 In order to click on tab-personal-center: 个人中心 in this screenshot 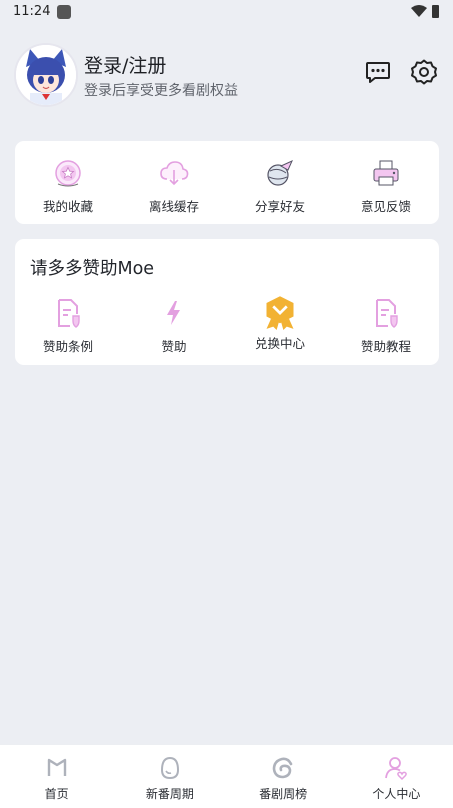, I will do `click(396, 776)`.